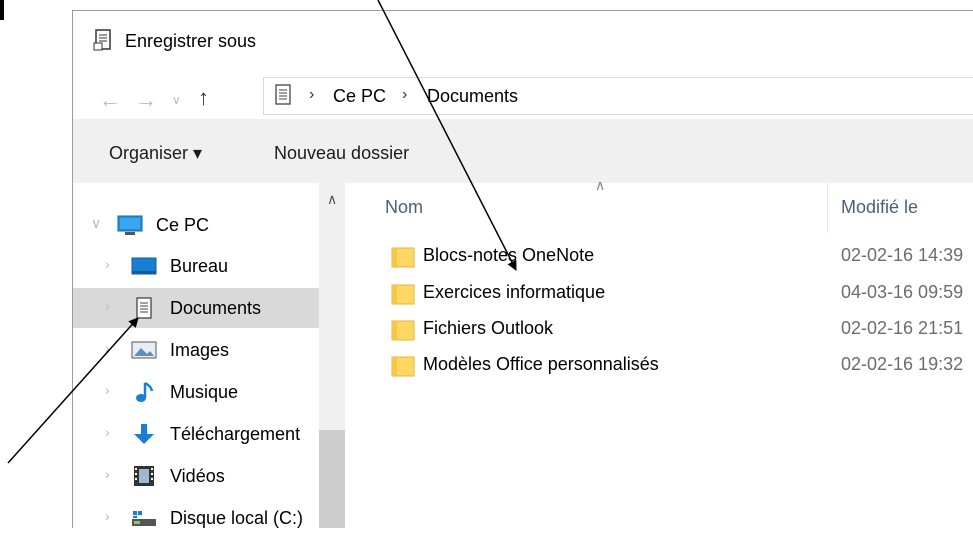 This screenshot has width=973, height=538. I want to click on sidebar-item-musique: › Musique, so click(196, 392).